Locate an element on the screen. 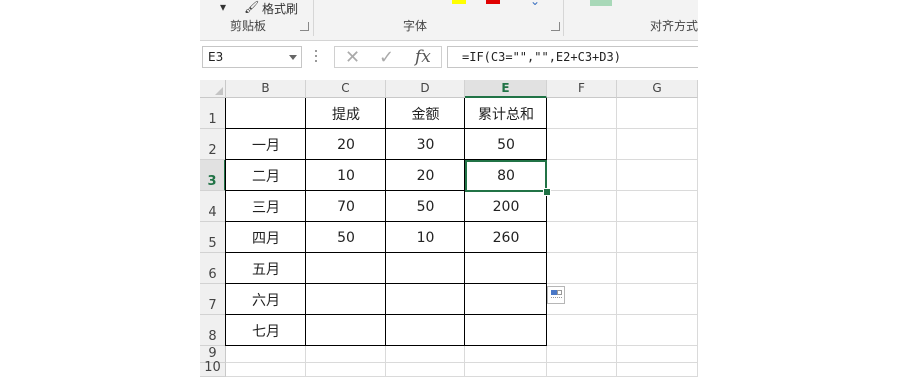 This screenshot has width=900, height=377. cancel-icon: ✕ is located at coordinates (352, 58).